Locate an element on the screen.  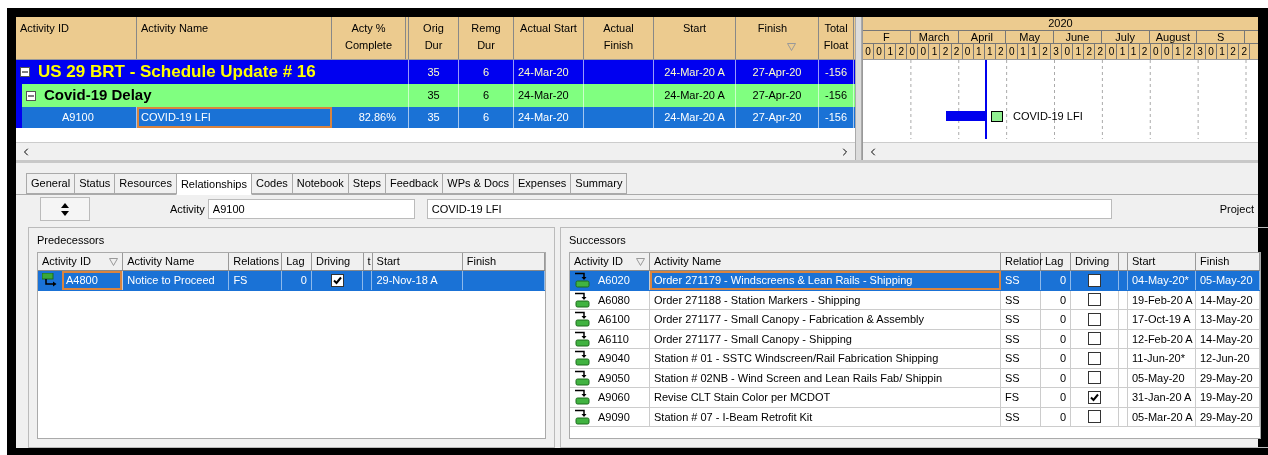
tab: Resources is located at coordinates (145, 183).